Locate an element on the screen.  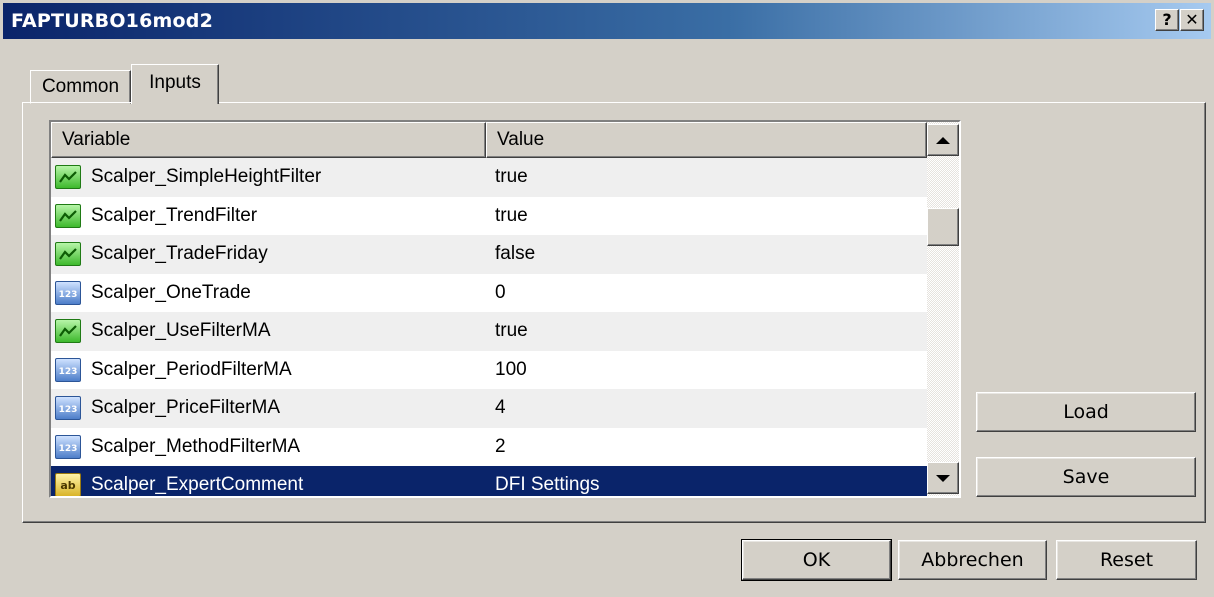
variable-cell: Scalper_TrendFilter is located at coordinates (268, 216).